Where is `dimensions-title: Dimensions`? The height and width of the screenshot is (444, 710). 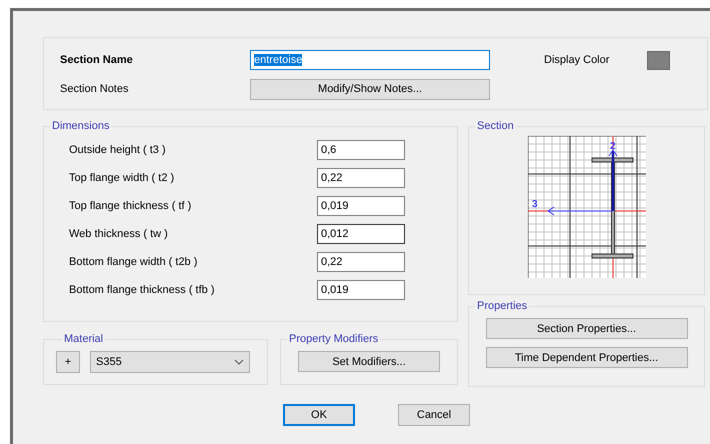
dimensions-title: Dimensions is located at coordinates (80, 126).